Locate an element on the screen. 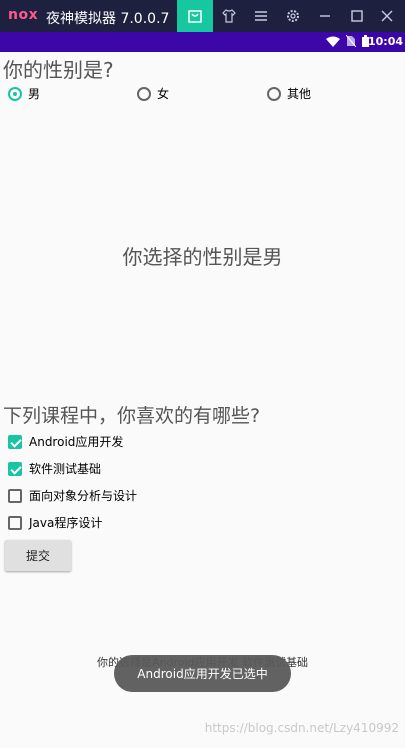 Image resolution: width=405 pixels, height=748 pixels. checkbox-label: 面向对象分析与设计 is located at coordinates (83, 496).